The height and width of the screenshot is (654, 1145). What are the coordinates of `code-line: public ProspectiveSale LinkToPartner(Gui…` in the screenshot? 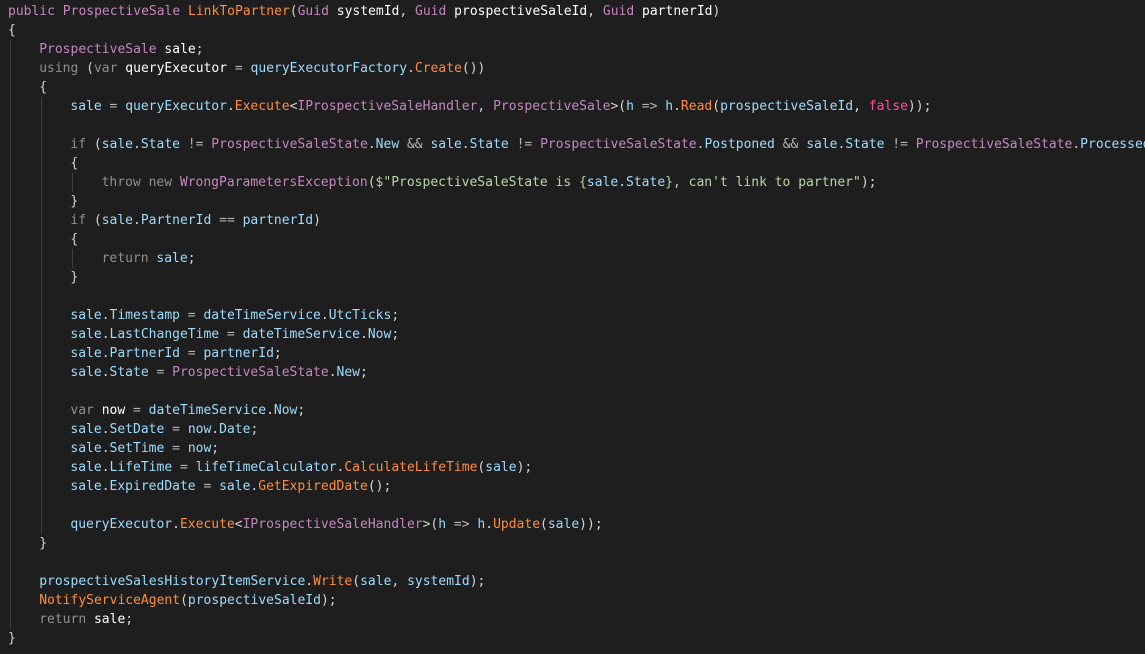 It's located at (572, 11).